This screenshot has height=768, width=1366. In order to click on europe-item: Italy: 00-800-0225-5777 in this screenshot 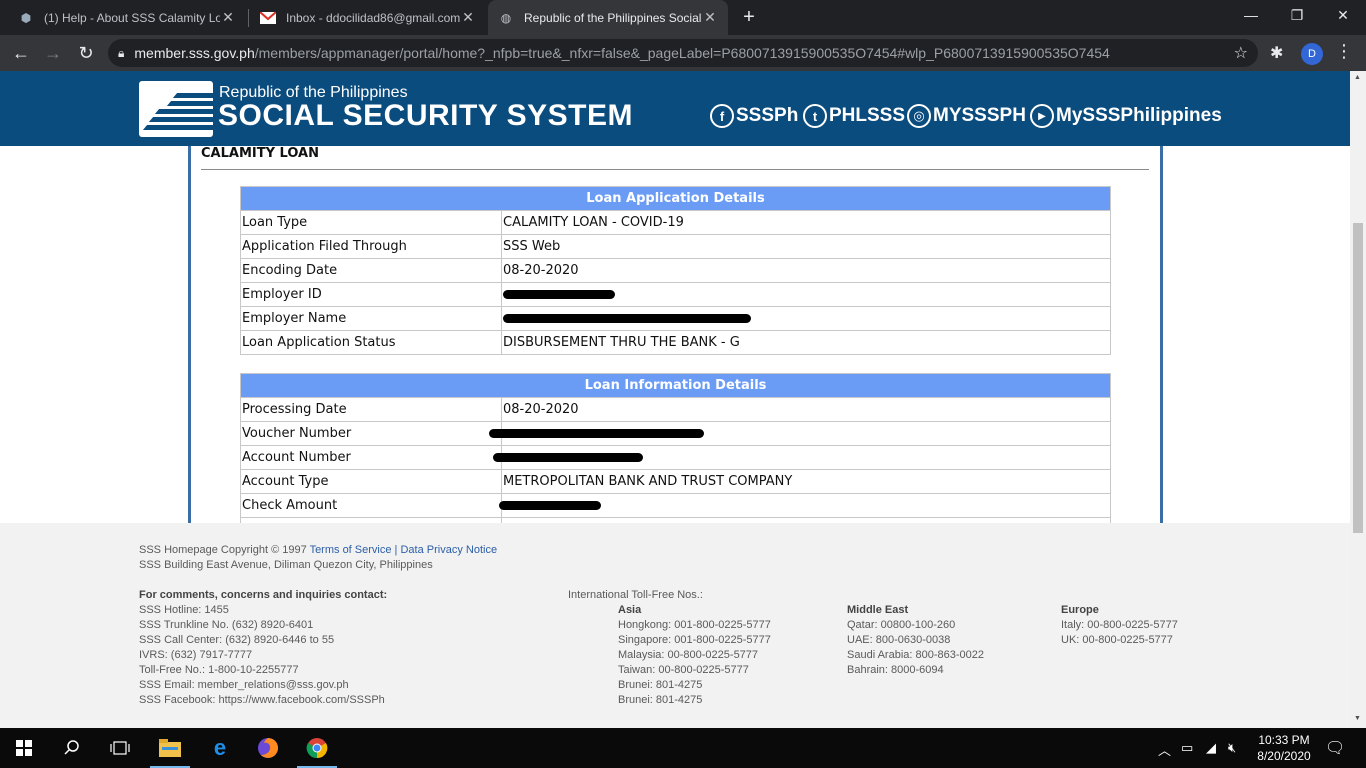, I will do `click(1119, 625)`.